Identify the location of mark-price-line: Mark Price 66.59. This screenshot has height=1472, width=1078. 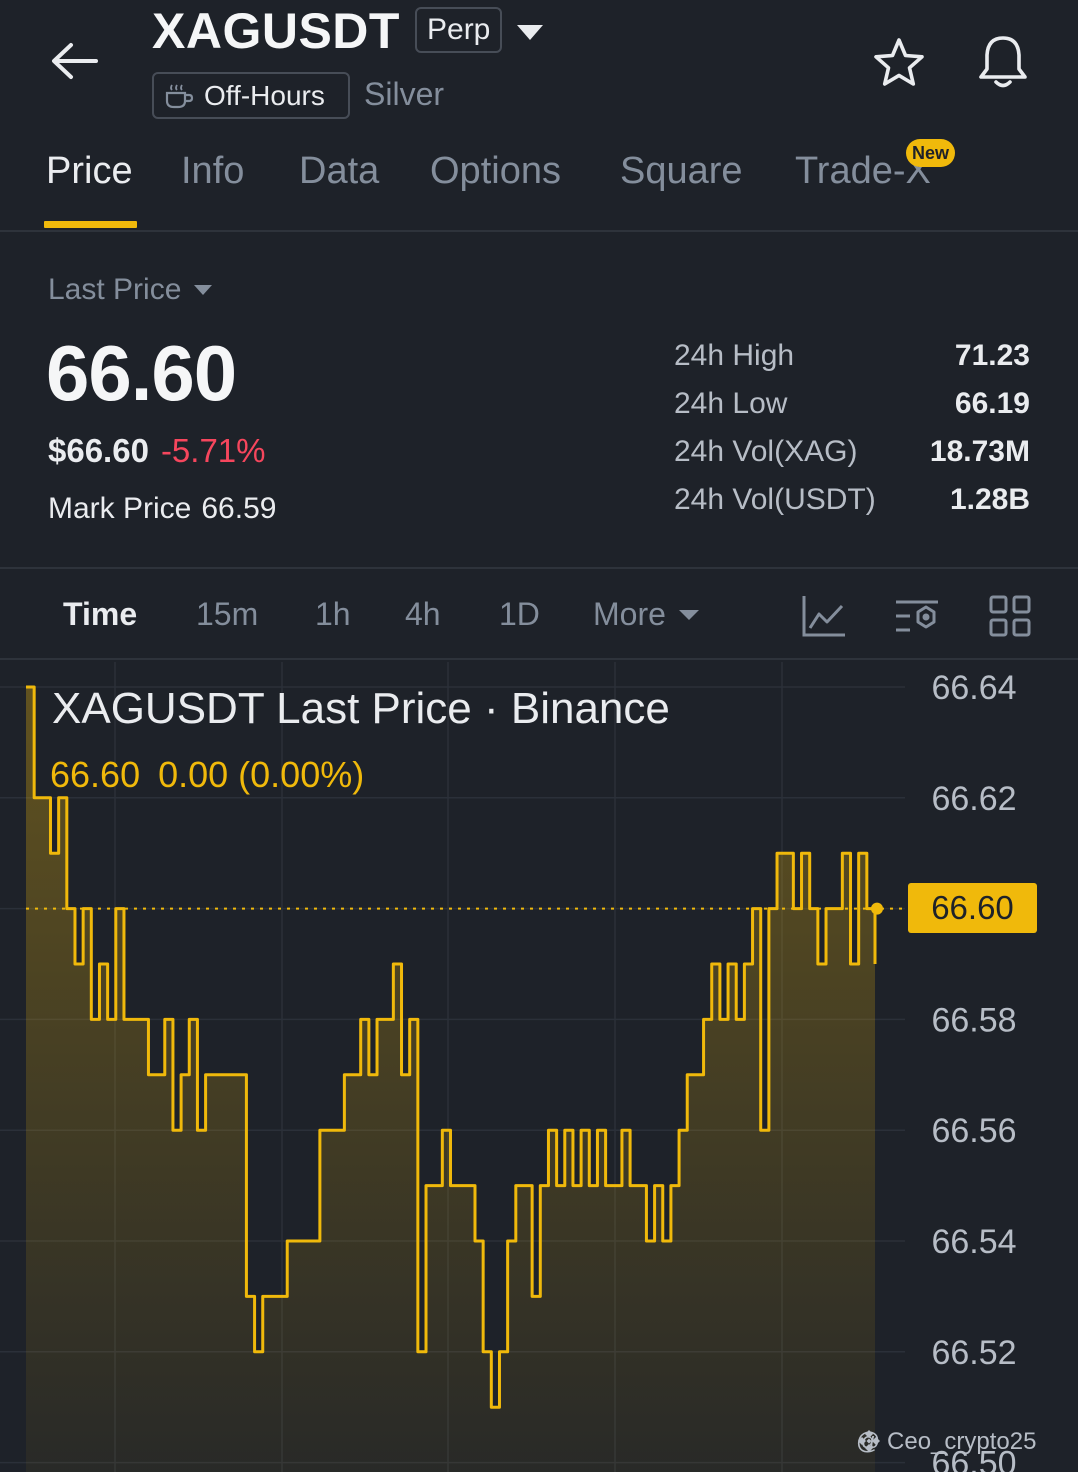
(162, 509).